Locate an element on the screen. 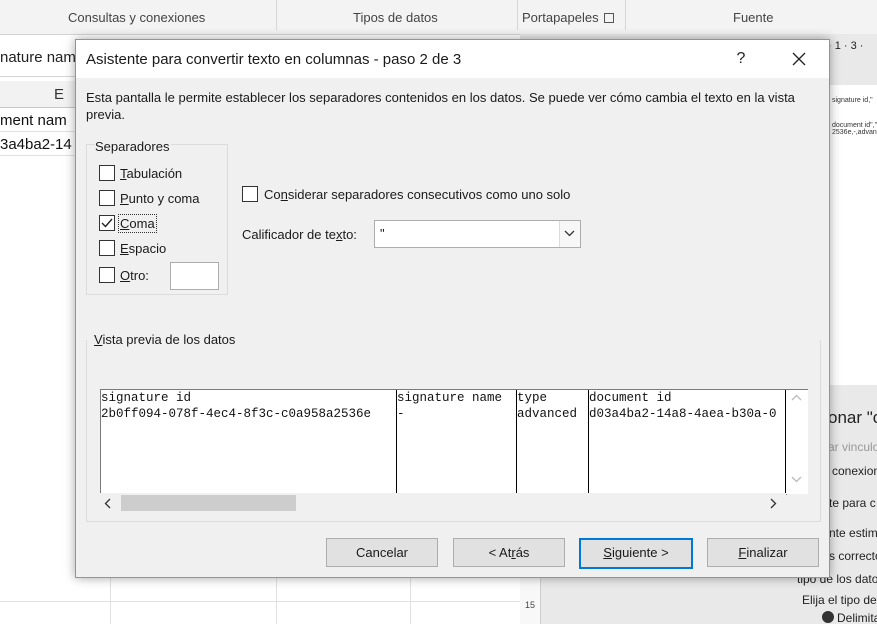 This screenshot has height=625, width=877. consecutive-checkbox is located at coordinates (250, 194).